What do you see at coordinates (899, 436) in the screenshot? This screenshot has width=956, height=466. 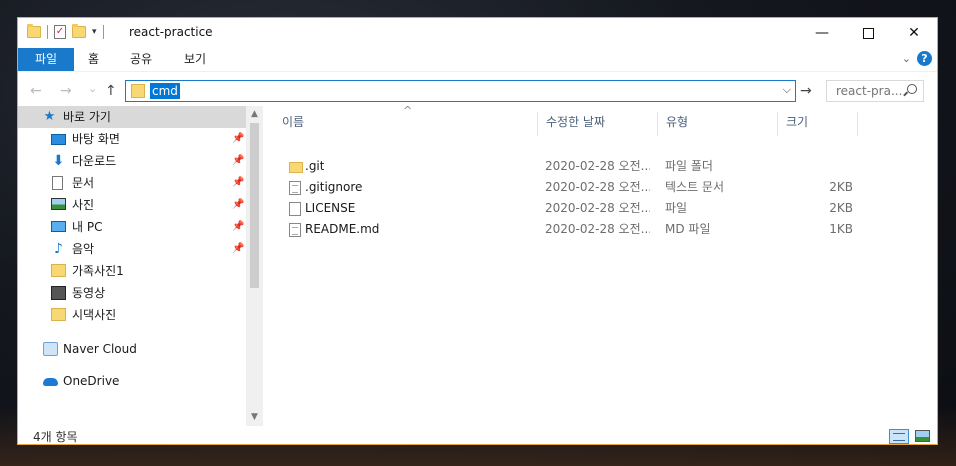 I see `details-view-icon` at bounding box center [899, 436].